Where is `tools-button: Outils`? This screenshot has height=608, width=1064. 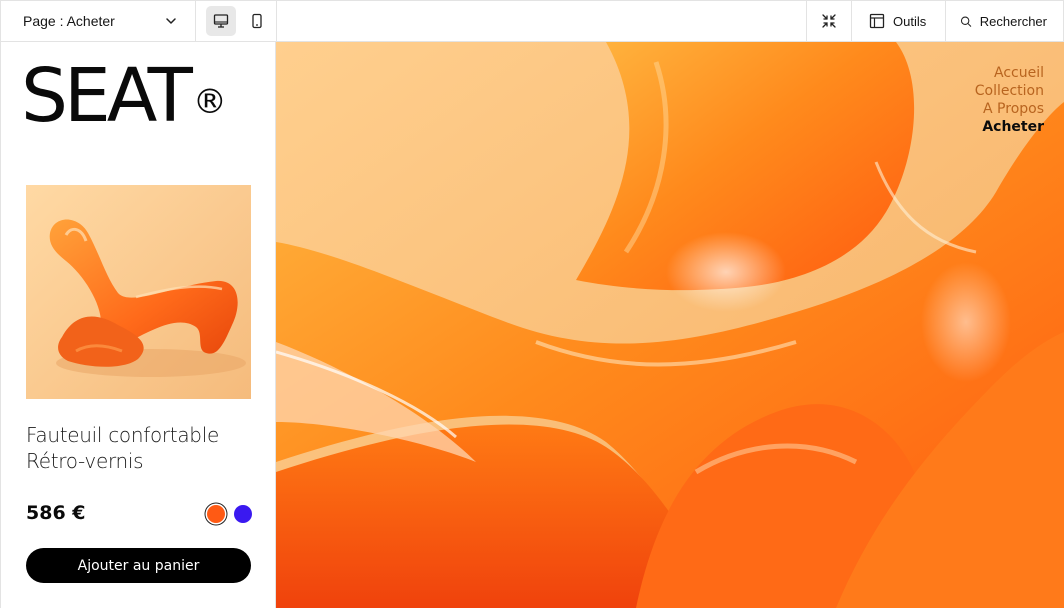 tools-button: Outils is located at coordinates (898, 21).